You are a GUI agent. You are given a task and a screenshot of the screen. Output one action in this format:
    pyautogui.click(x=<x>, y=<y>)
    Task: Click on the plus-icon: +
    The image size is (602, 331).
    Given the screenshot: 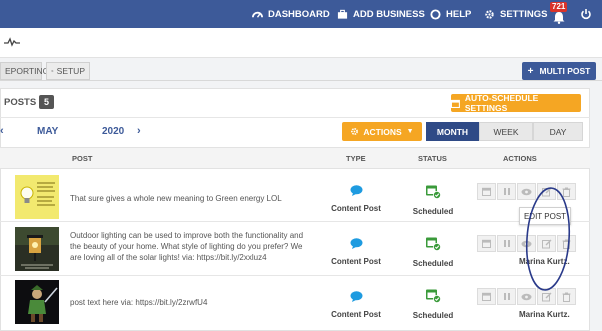 What is the action you would take?
    pyautogui.click(x=530, y=71)
    